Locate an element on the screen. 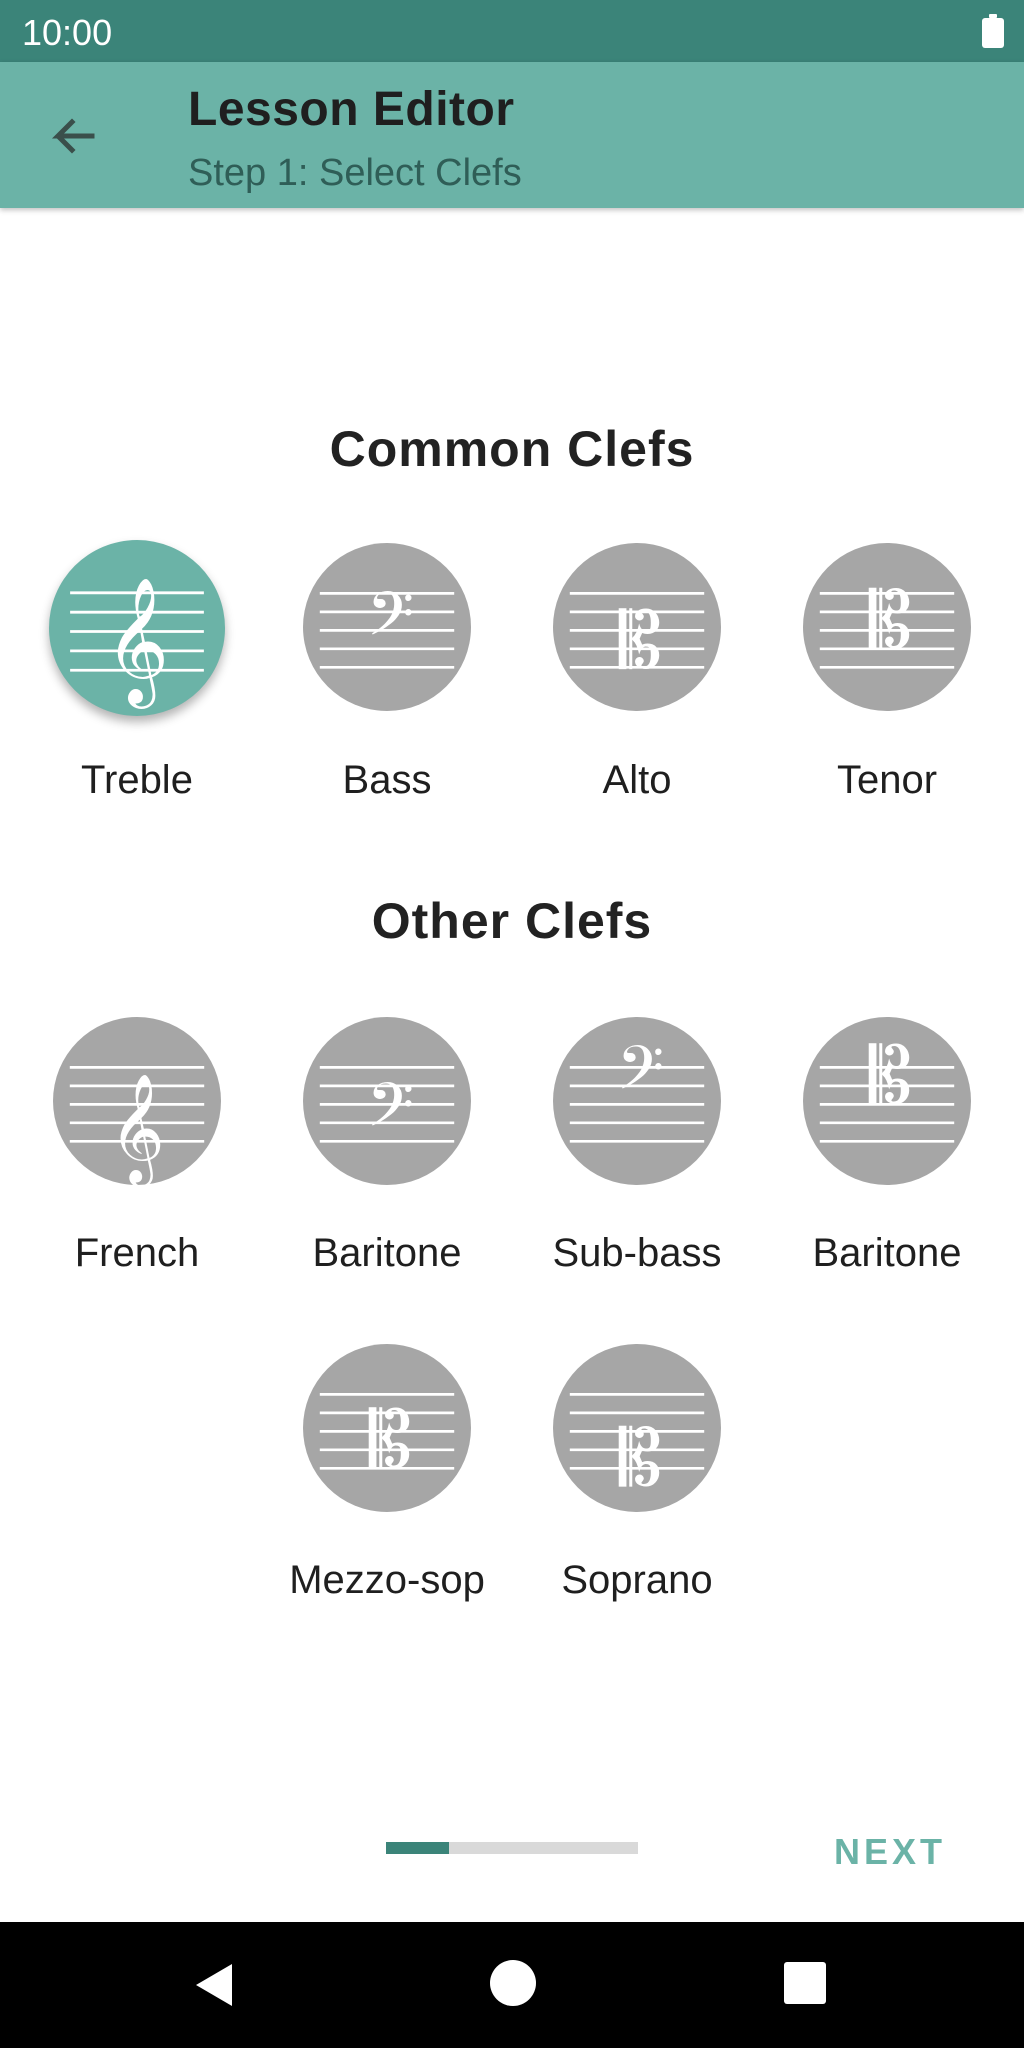 This screenshot has height=2048, width=1024. app-bar: Lesson Editor Step 1: Select Clefs is located at coordinates (512, 135).